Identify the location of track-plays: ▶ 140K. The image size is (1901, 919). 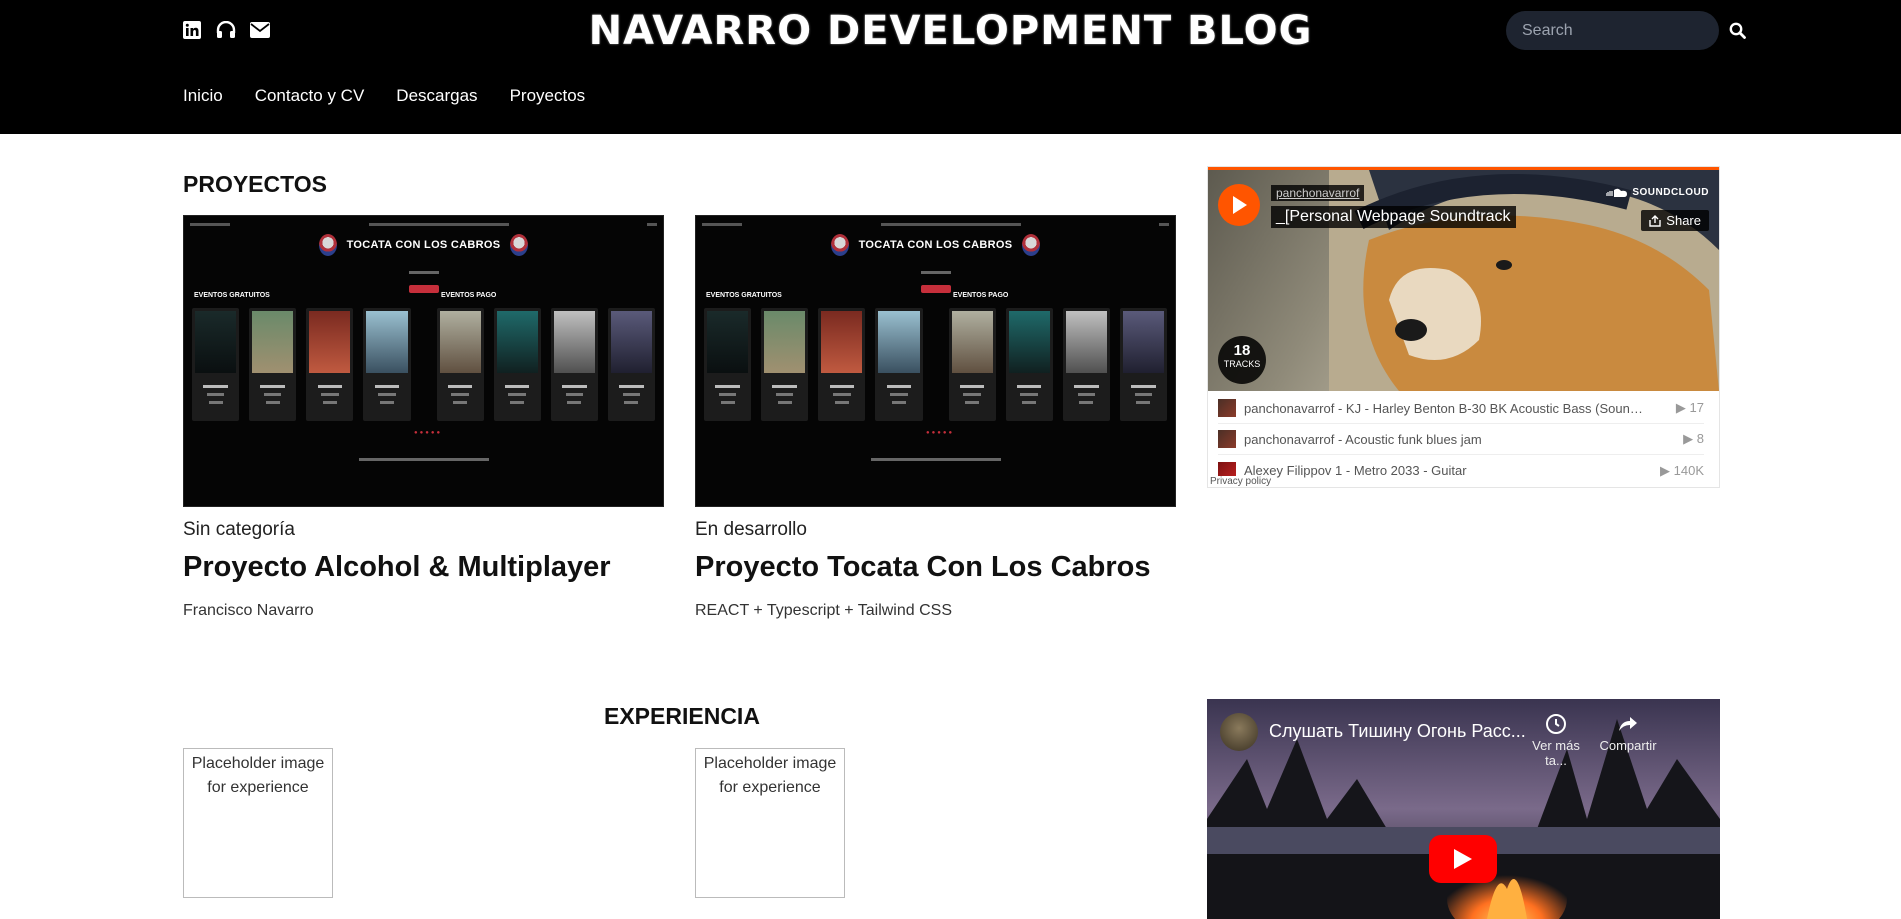
(1682, 470).